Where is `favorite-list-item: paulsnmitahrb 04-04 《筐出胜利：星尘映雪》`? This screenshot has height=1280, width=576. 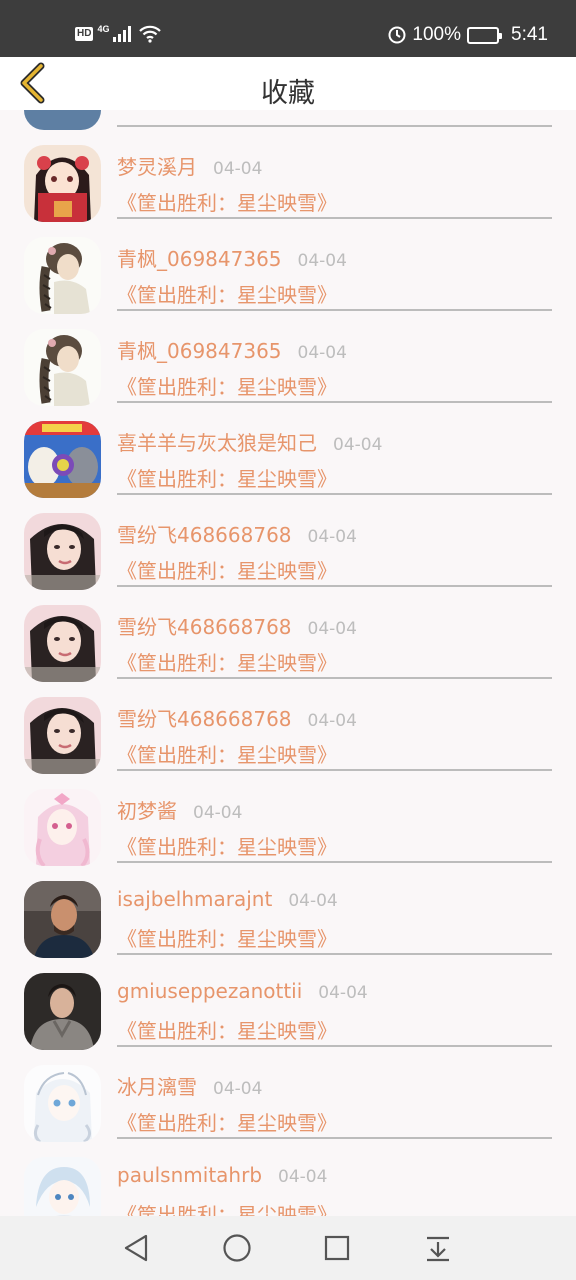 favorite-list-item: paulsnmitahrb 04-04 《筐出胜利：星尘映雪》 is located at coordinates (288, 1179).